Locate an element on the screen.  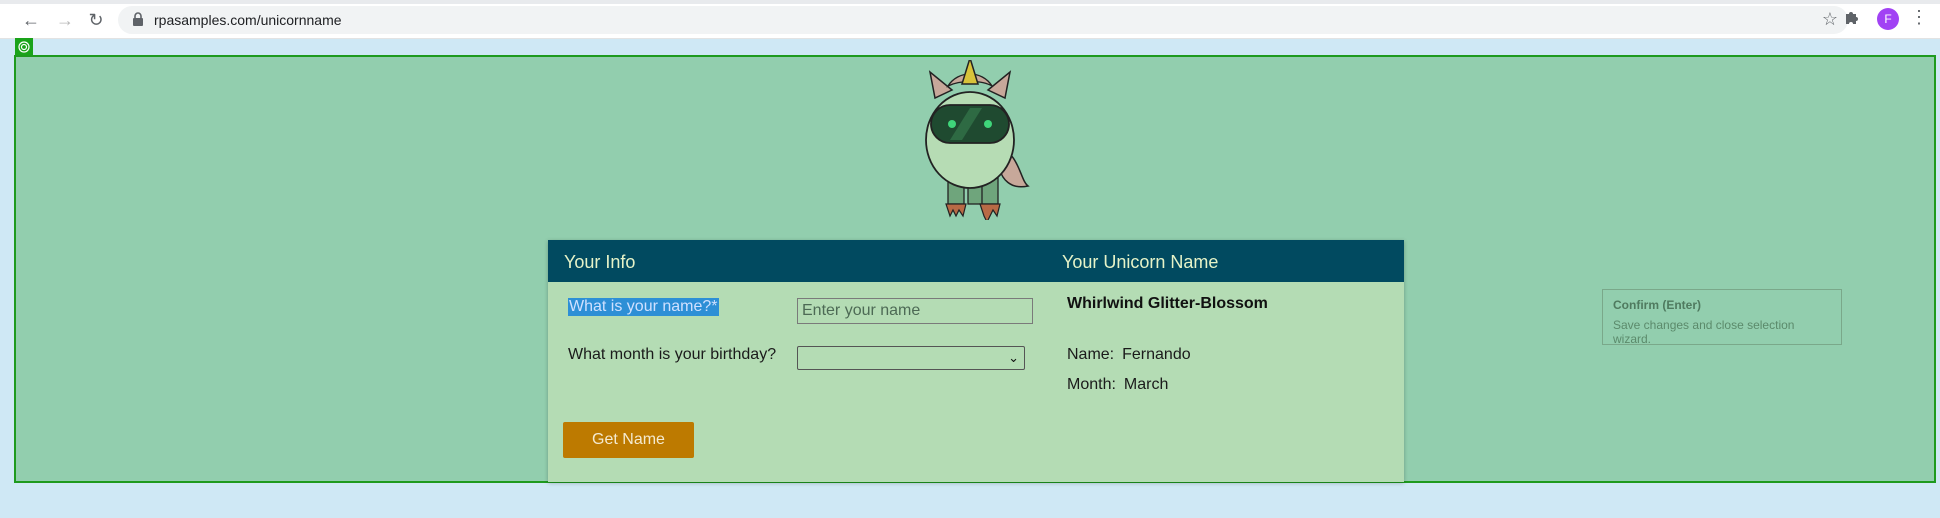
month-select: ⌄ is located at coordinates (911, 358).